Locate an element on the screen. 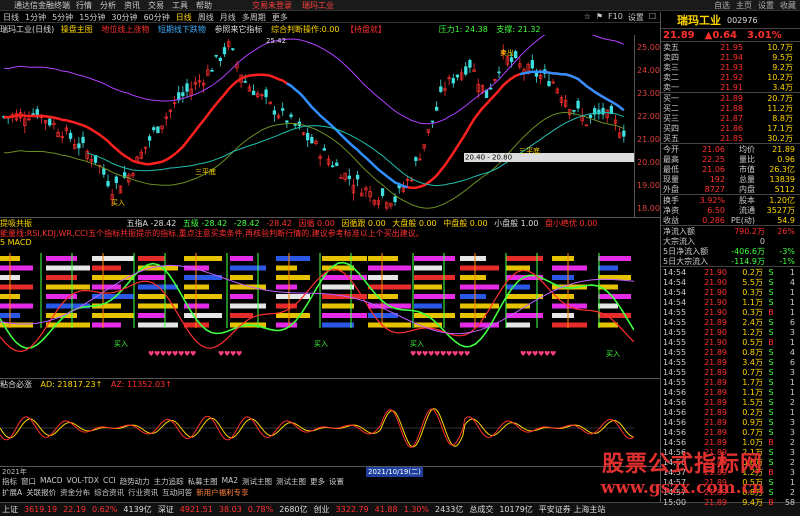 The height and width of the screenshot is (516, 800). legend-label: 地位线上涨物 is located at coordinates (125, 29).